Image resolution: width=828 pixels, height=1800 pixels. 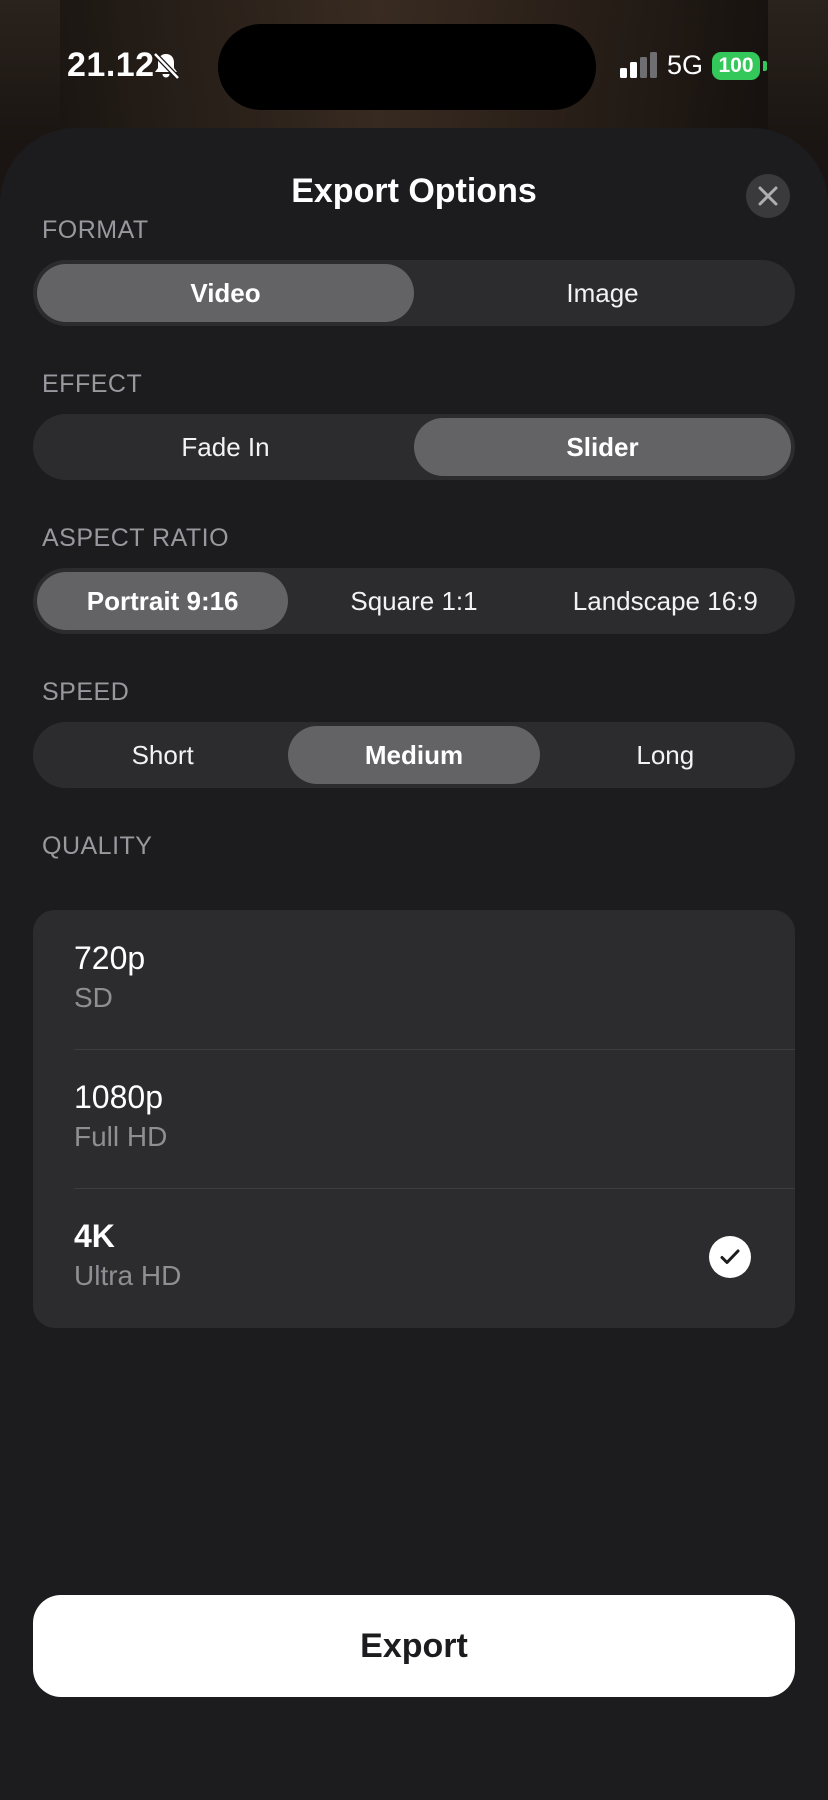 I want to click on effect-option-fade-in: Fade In, so click(x=225, y=447).